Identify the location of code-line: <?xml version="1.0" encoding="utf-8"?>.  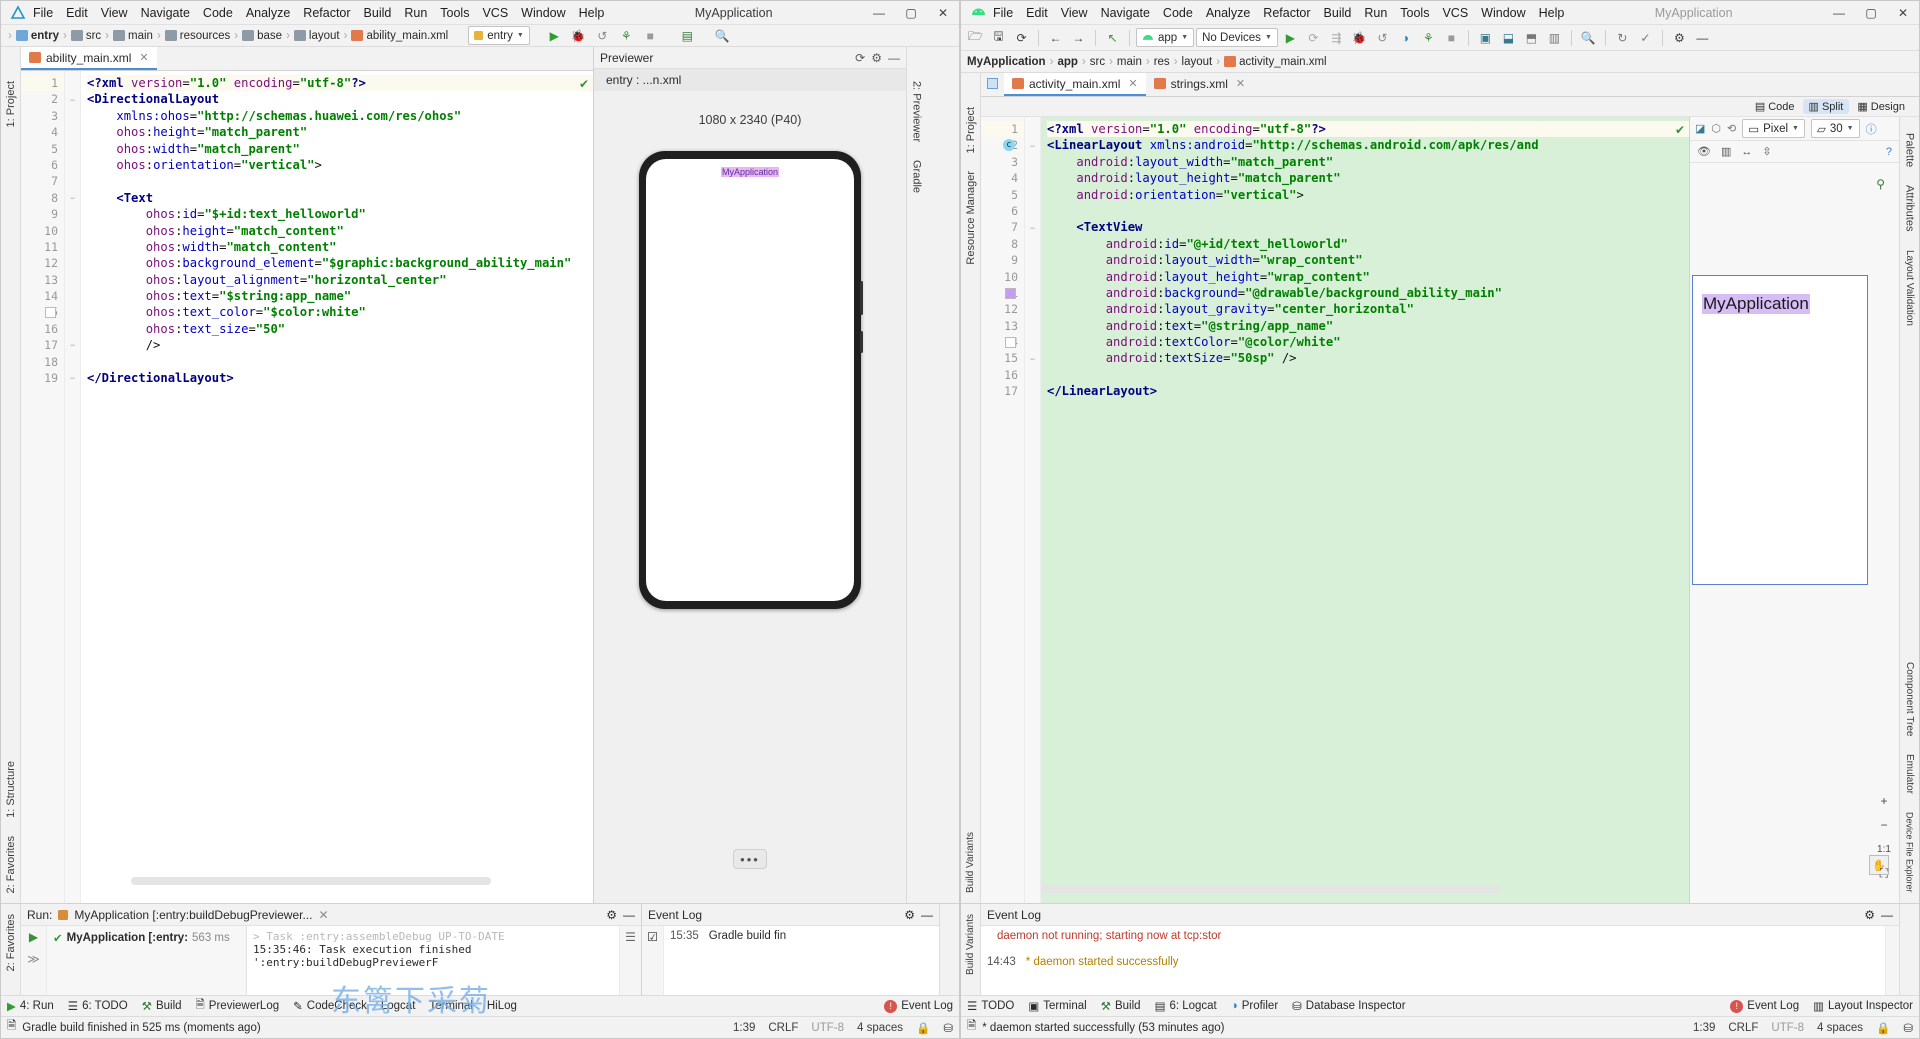
(340, 83).